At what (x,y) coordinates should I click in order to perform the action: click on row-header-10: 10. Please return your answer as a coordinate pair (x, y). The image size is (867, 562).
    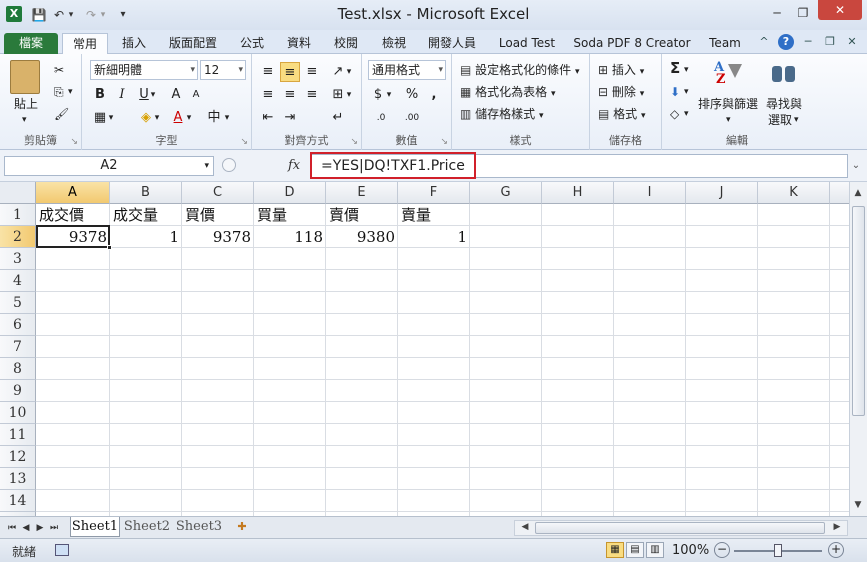
    Looking at the image, I should click on (18, 413).